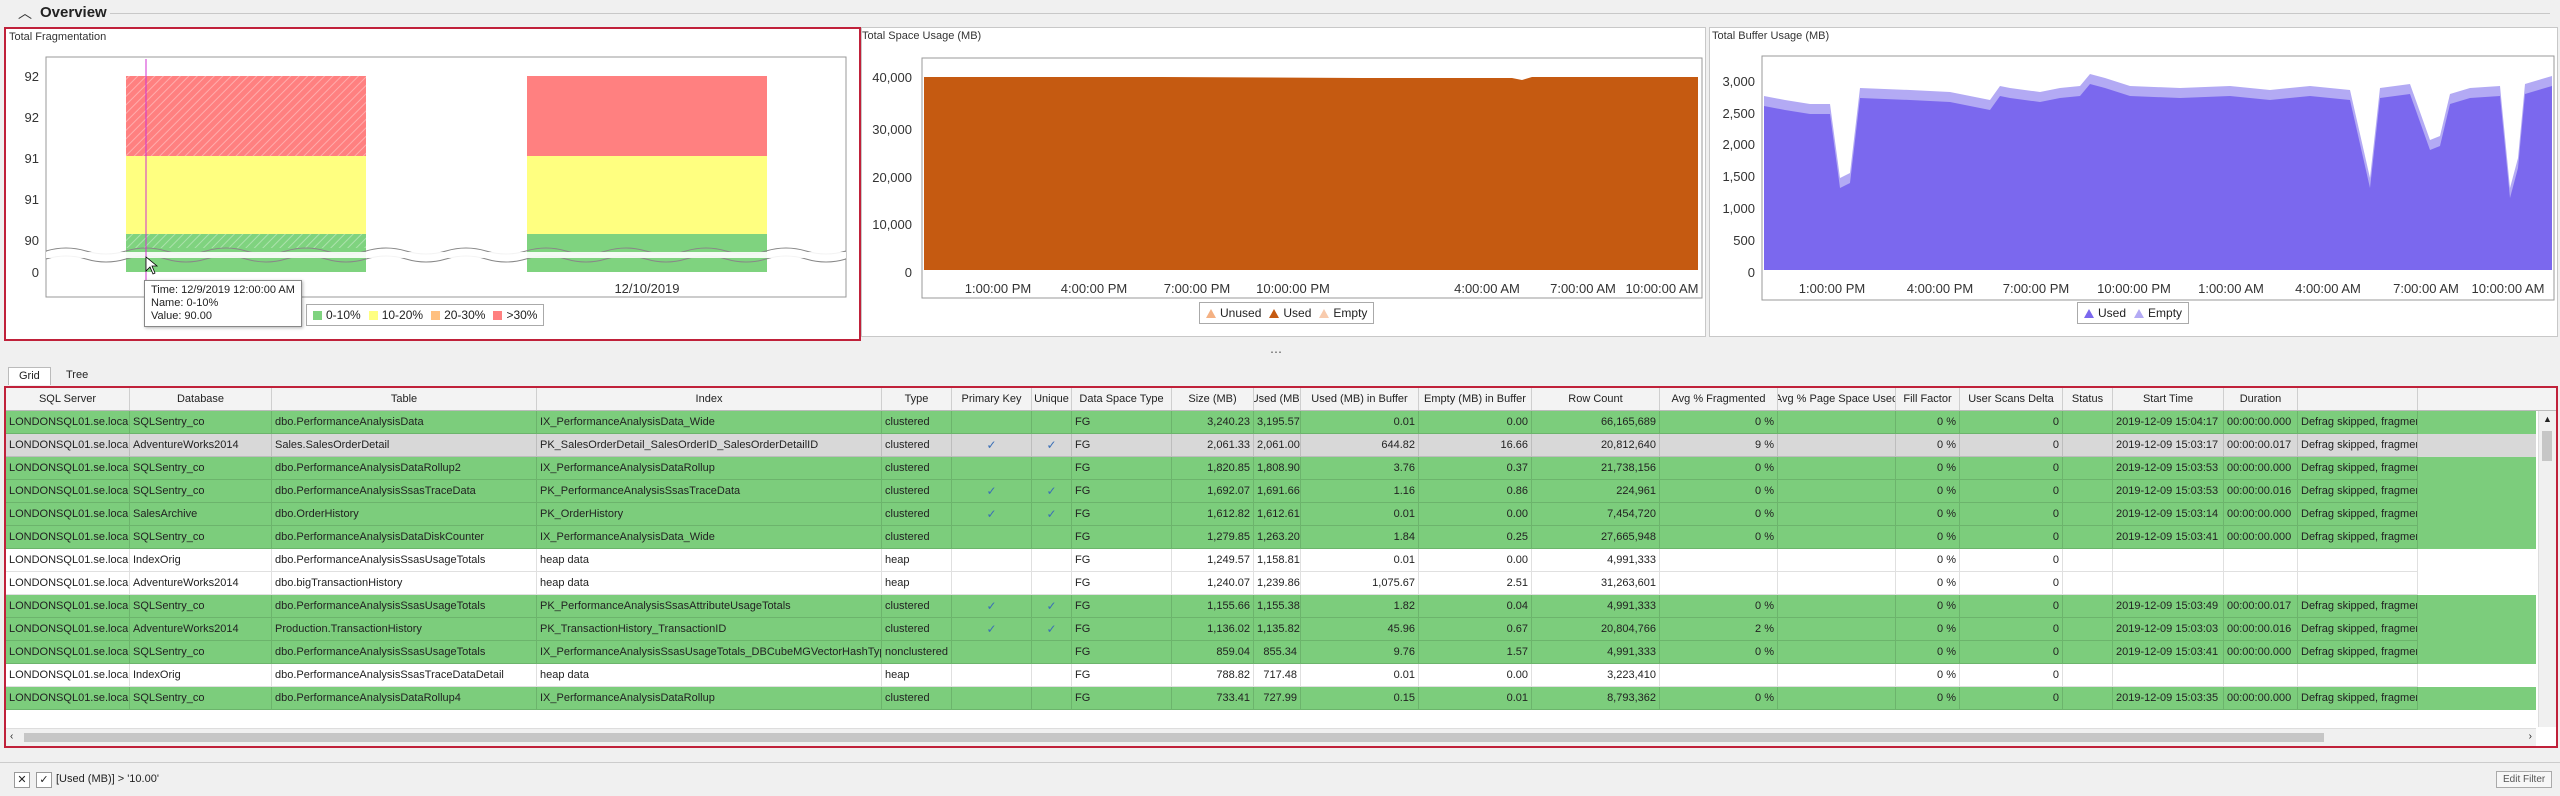 The width and height of the screenshot is (2560, 796). Describe the element at coordinates (458, 315) in the screenshot. I see `legend-item: 20-30%` at that location.